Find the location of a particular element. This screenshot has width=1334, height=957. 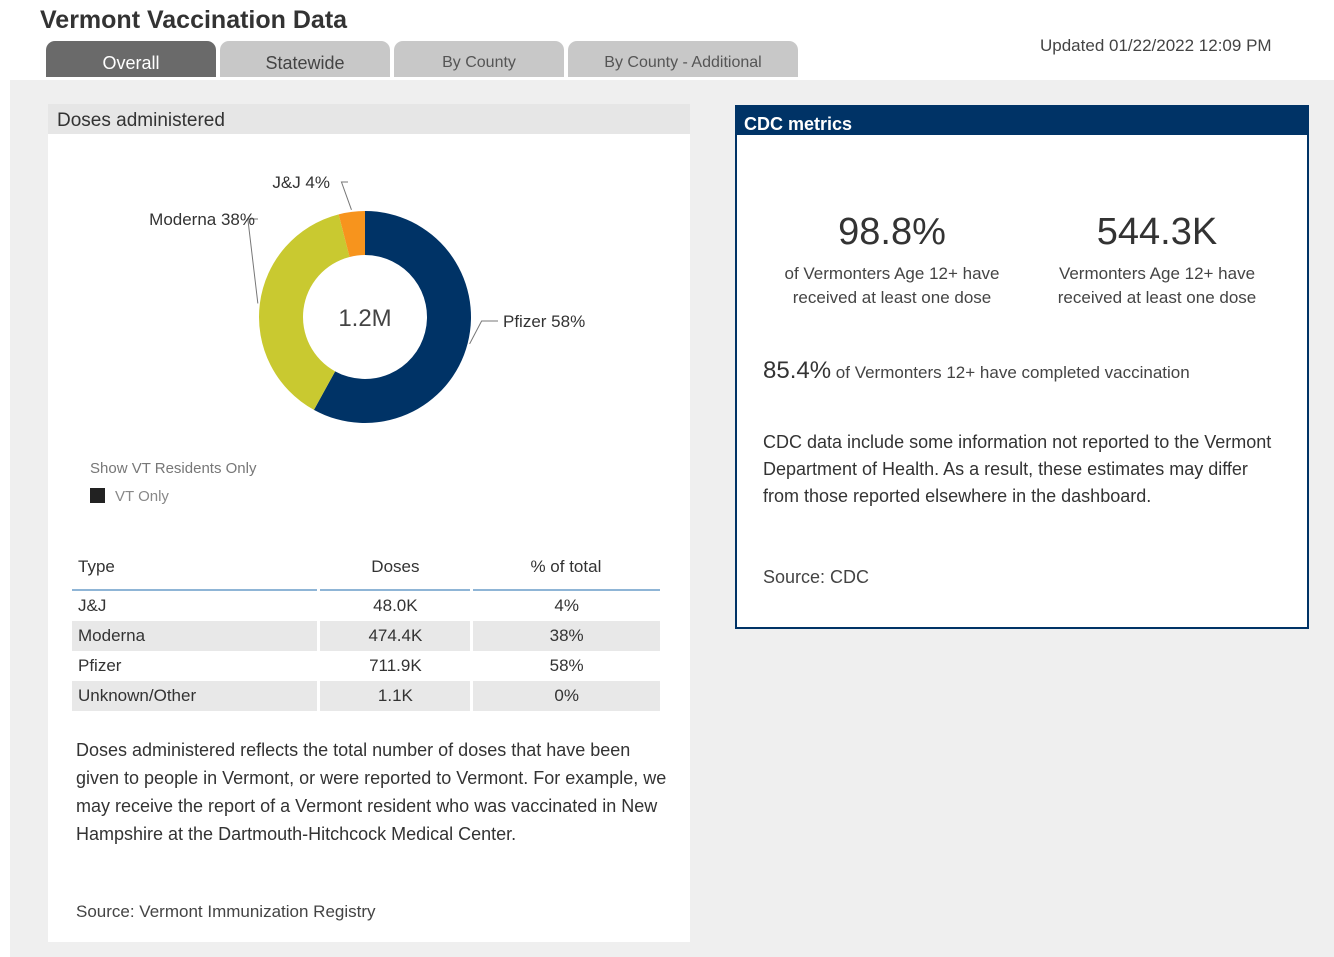

table-row: J&J 48.0K 4% is located at coordinates (366, 605).